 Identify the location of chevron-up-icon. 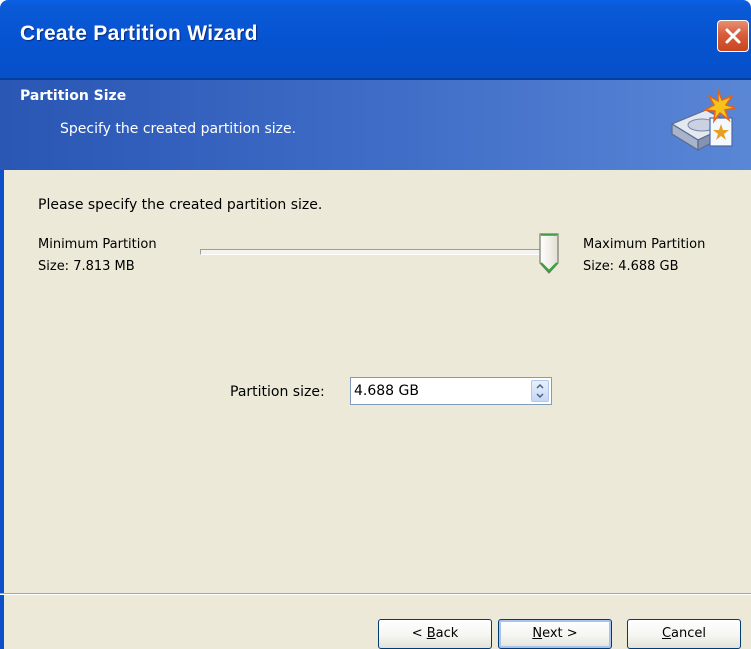
(540, 386).